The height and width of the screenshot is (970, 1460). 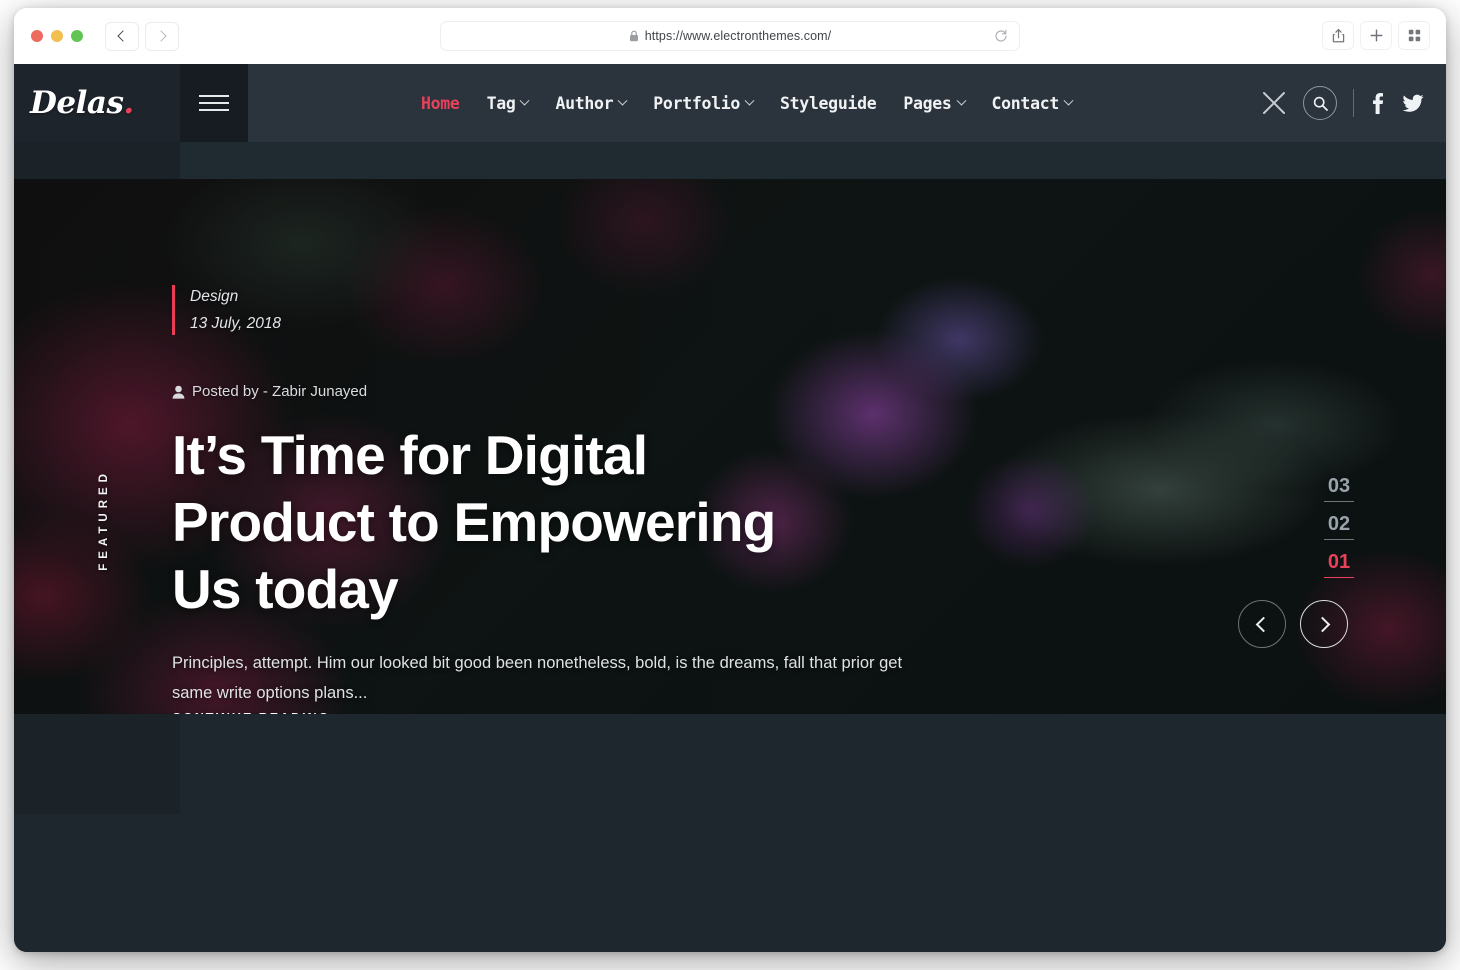 I want to click on browser-toolbar: https://www.electronthemes.com/, so click(x=730, y=36).